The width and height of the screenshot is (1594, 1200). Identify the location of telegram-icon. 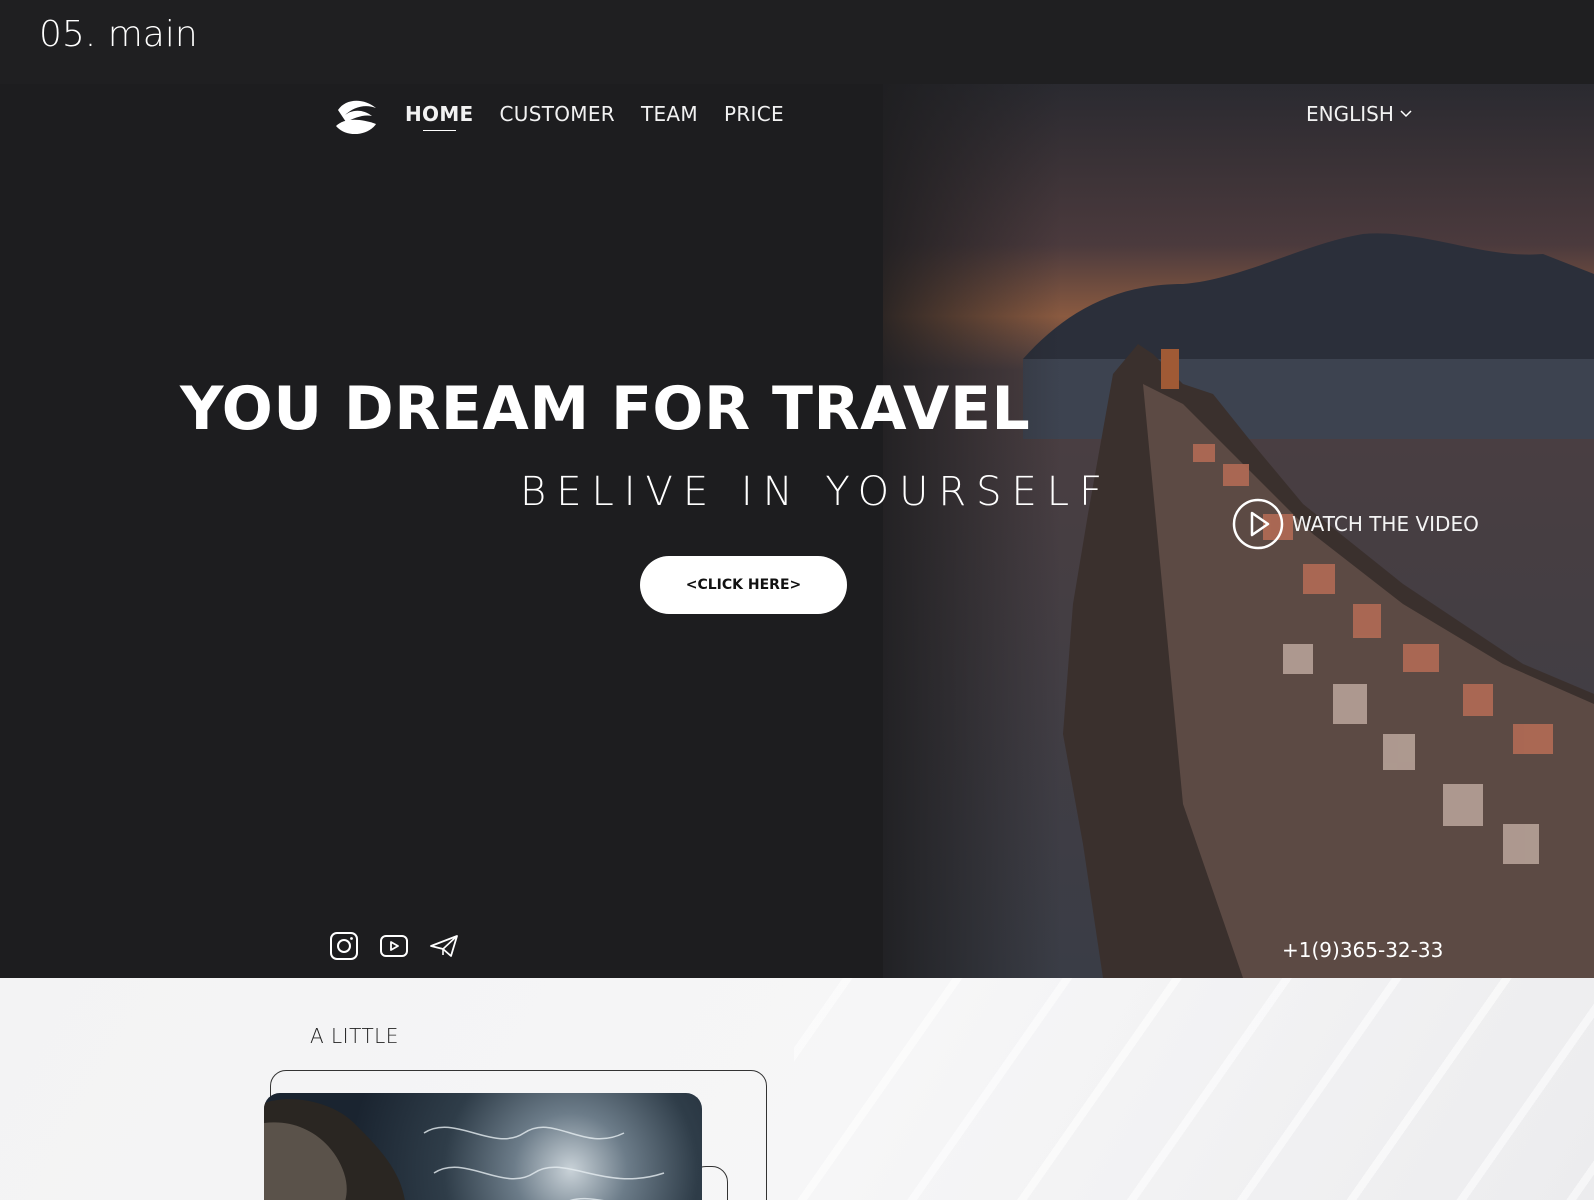
(444, 946).